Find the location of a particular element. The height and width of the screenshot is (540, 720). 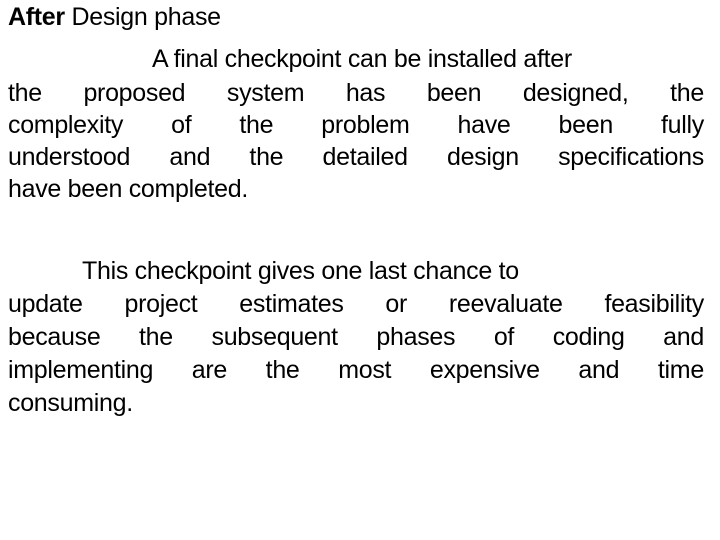

word: detailed is located at coordinates (365, 157).